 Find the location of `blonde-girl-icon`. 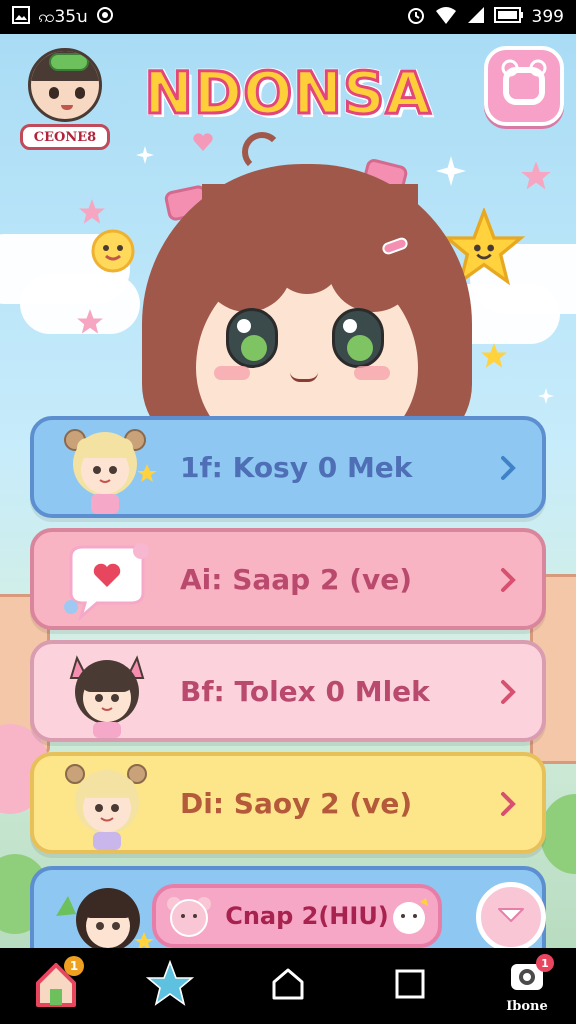

blonde-girl-icon is located at coordinates (107, 806).